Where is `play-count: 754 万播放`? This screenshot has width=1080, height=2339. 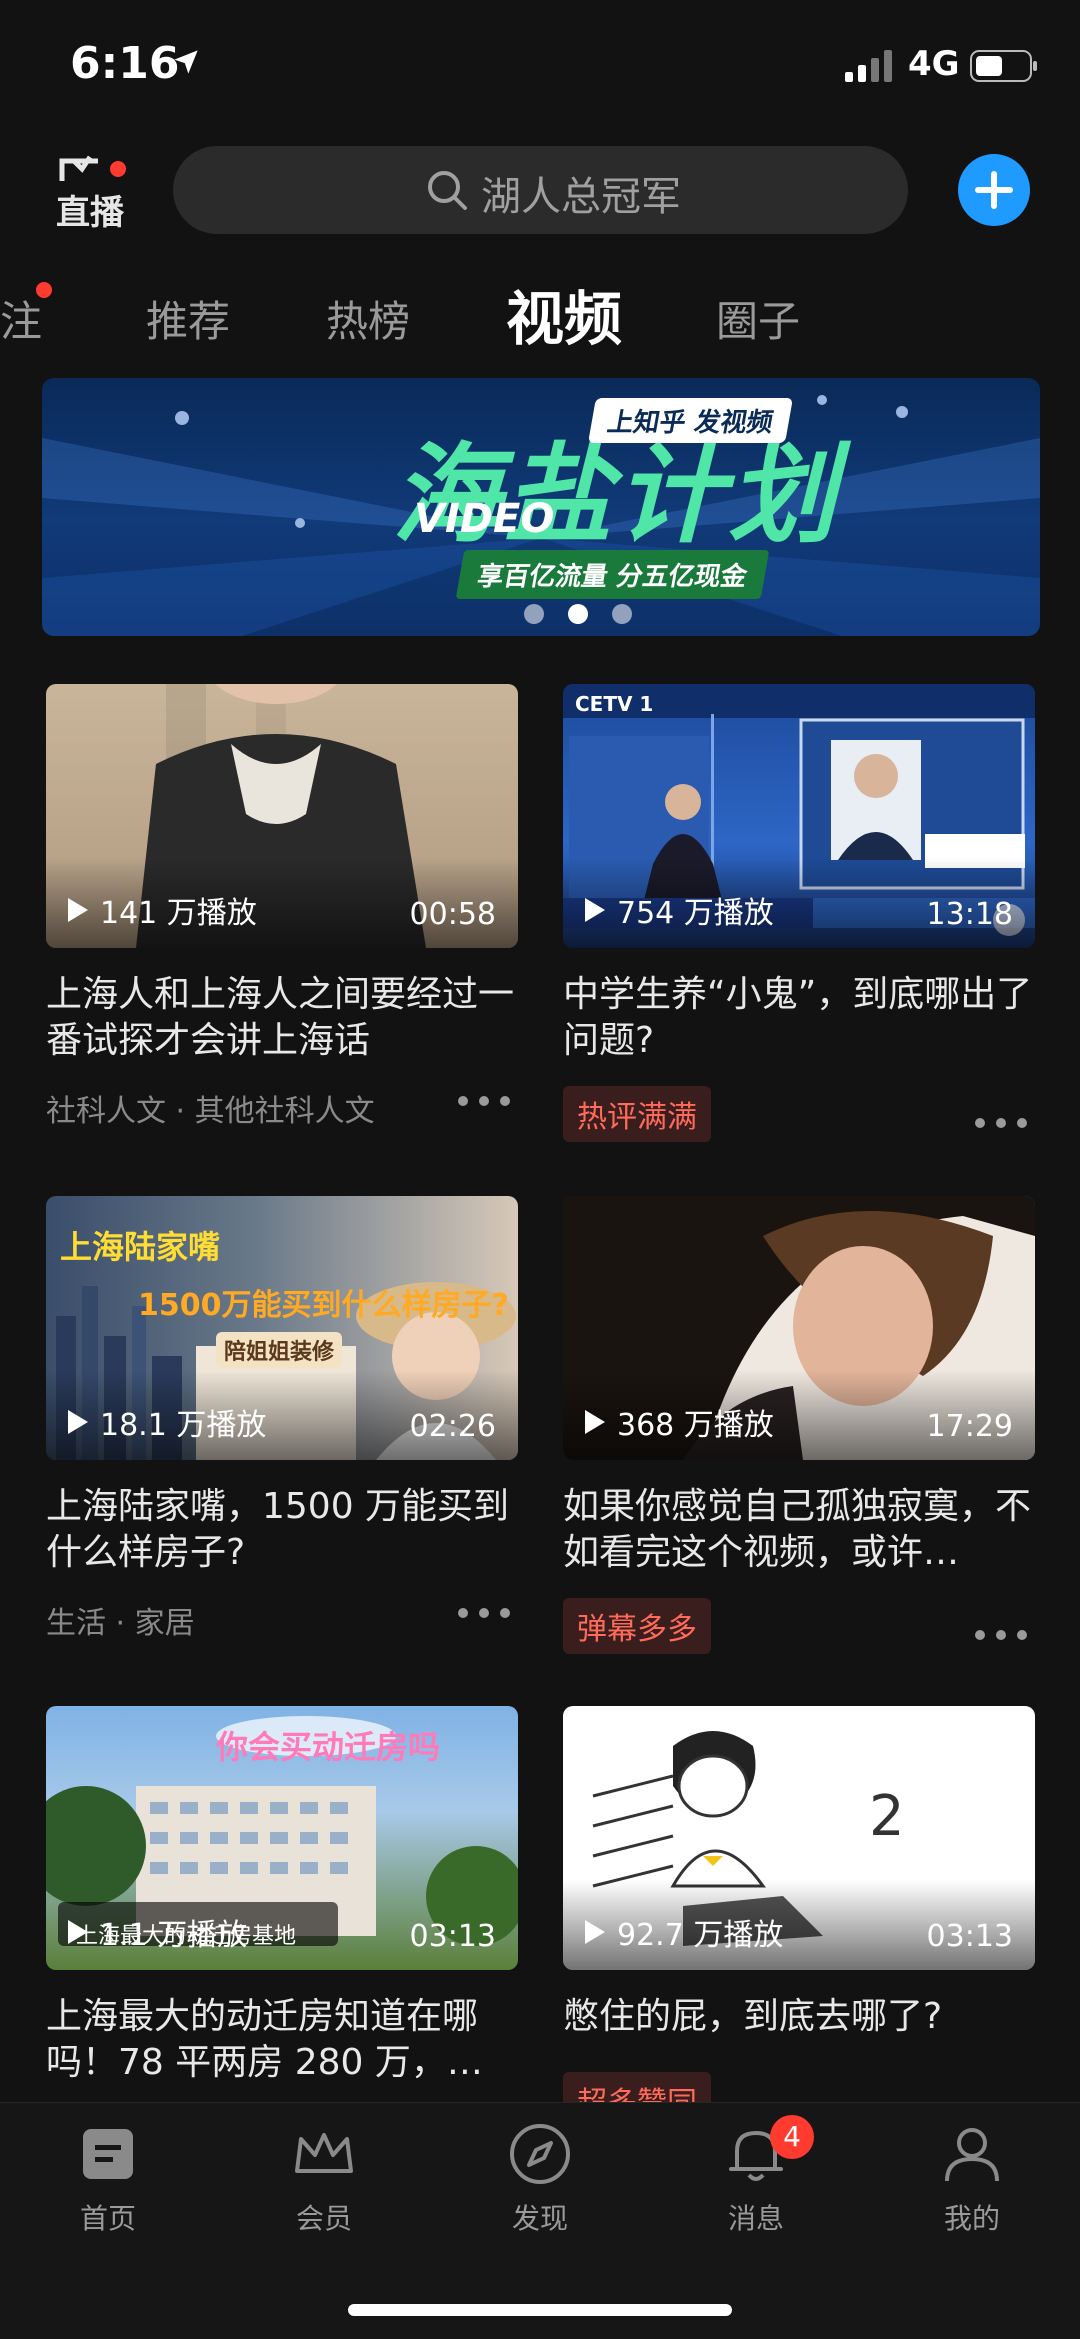 play-count: 754 万播放 is located at coordinates (679, 910).